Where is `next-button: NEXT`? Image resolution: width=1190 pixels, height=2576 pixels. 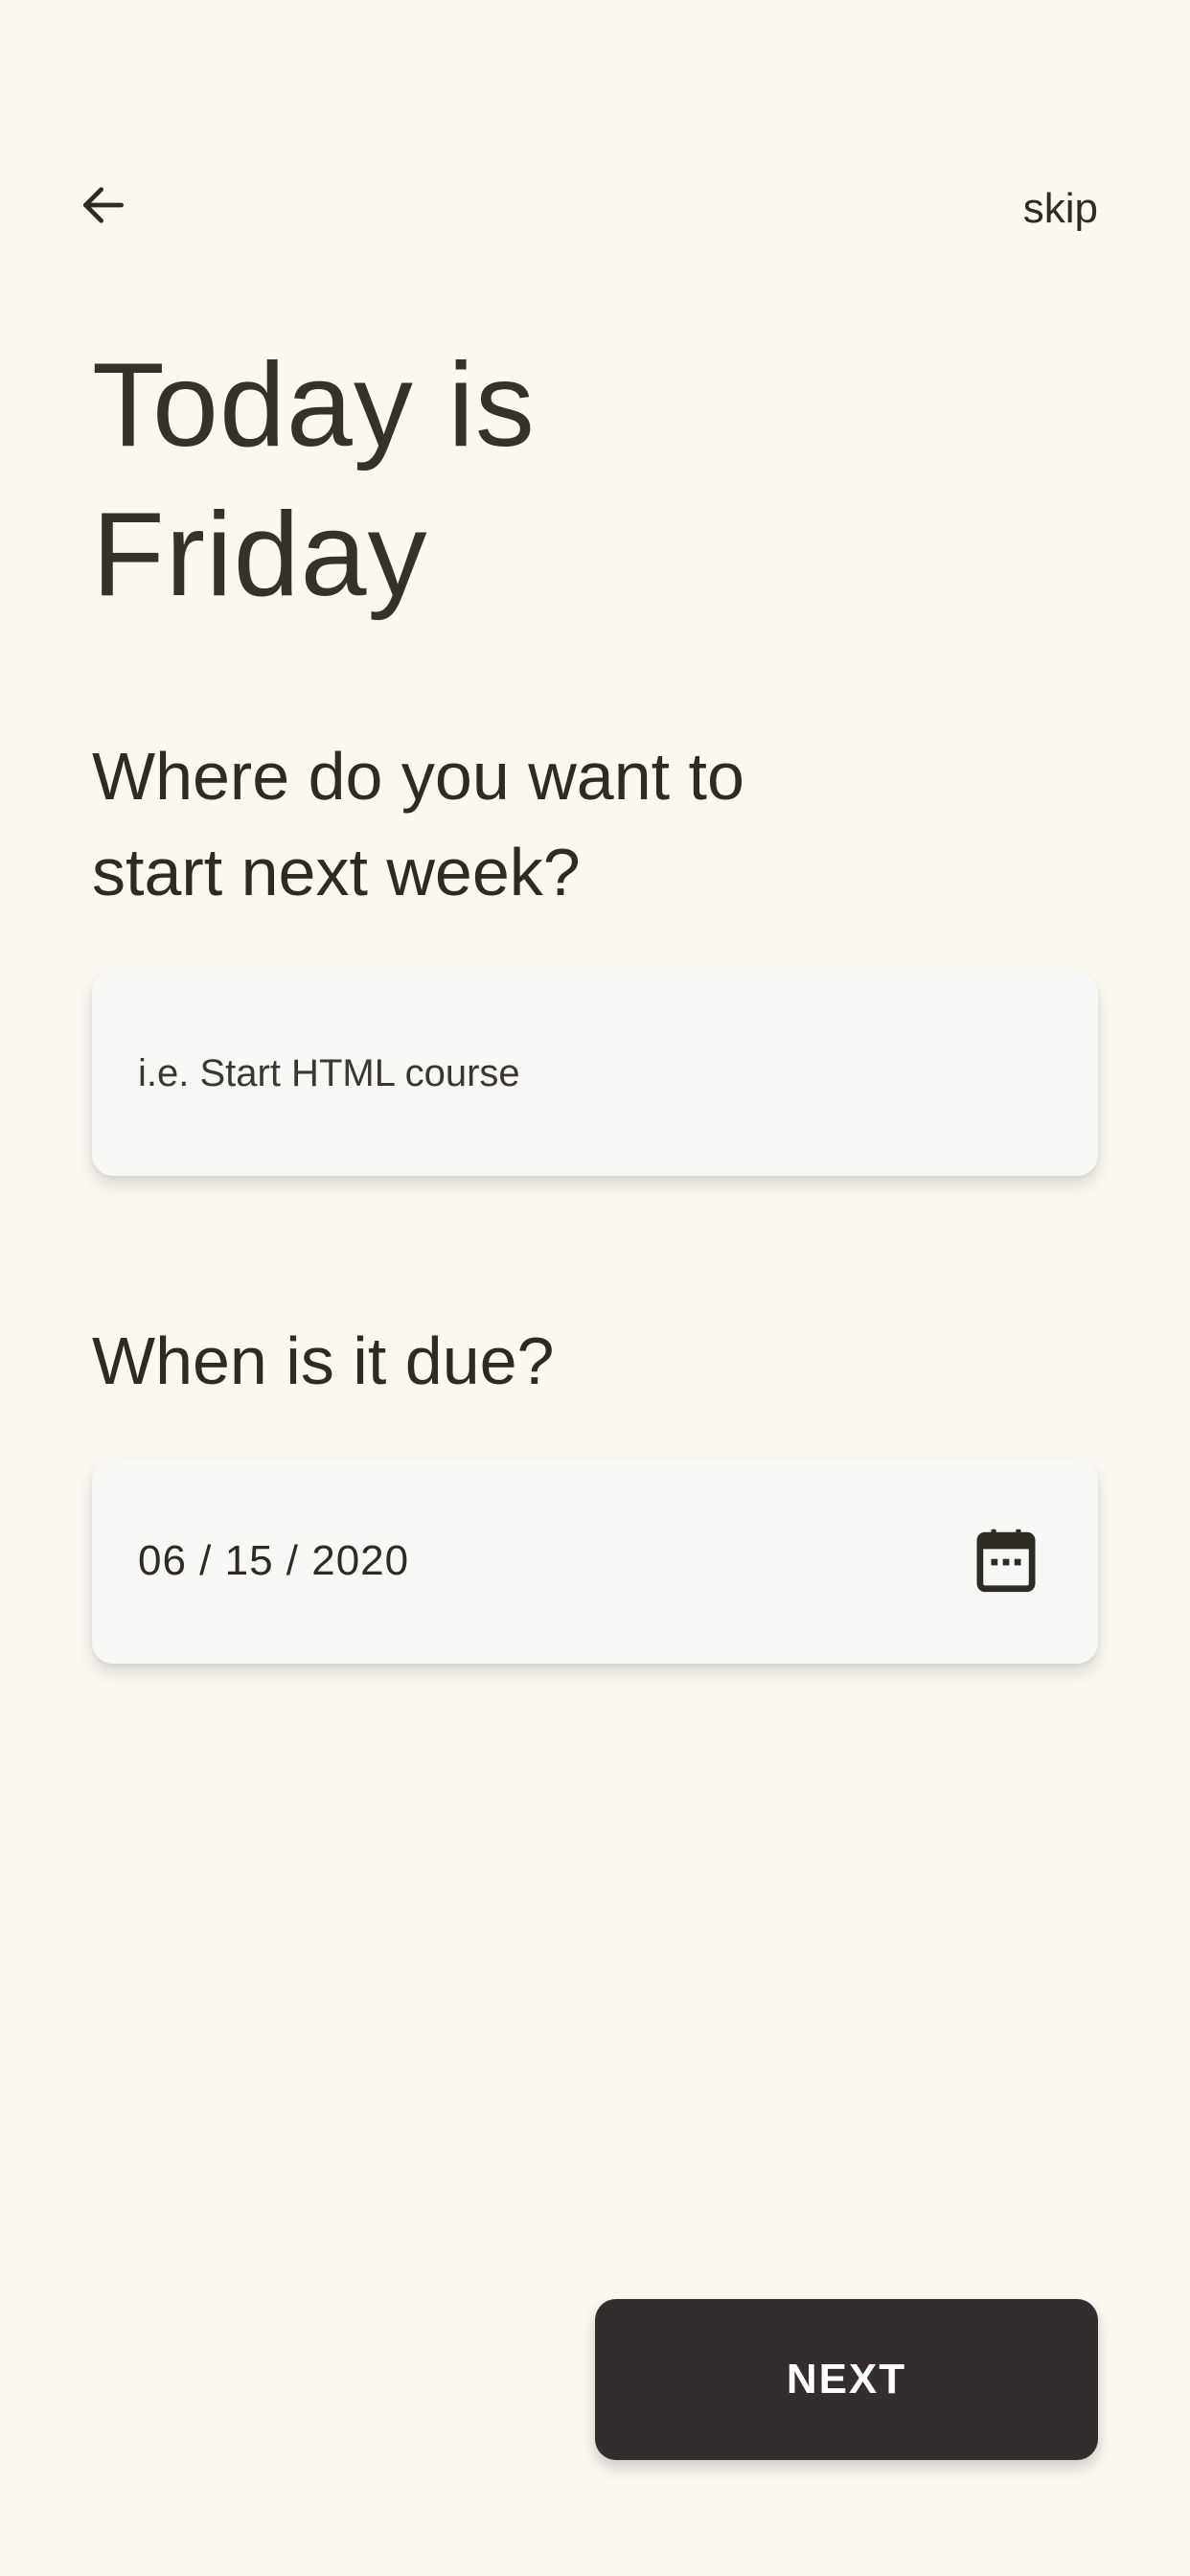 next-button: NEXT is located at coordinates (847, 2379).